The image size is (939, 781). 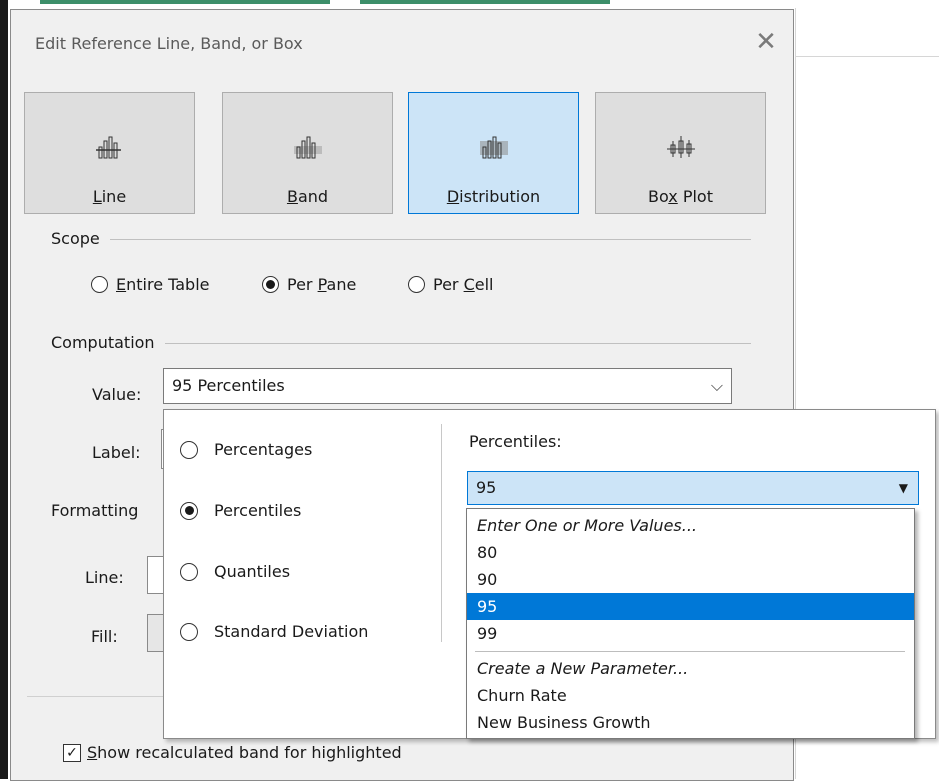 I want to click on reference-band-icon, so click(x=307, y=147).